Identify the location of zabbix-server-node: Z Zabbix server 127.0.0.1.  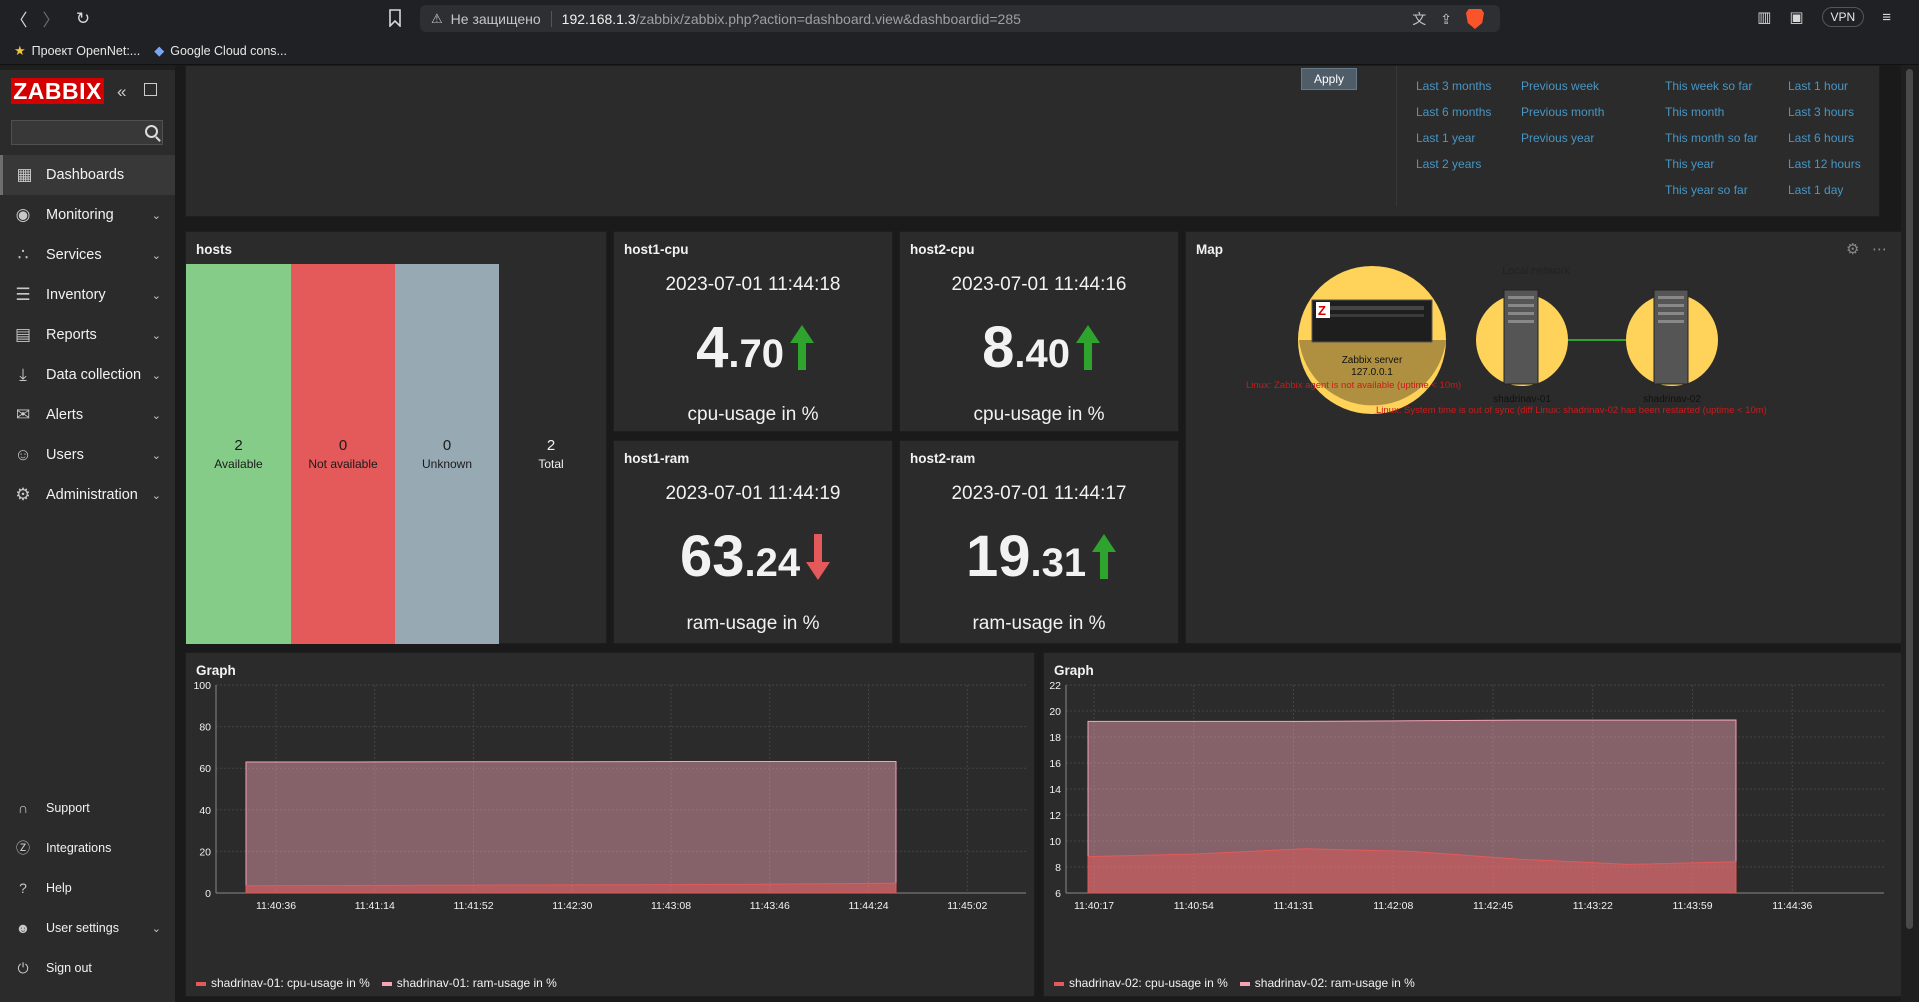
(1372, 340).